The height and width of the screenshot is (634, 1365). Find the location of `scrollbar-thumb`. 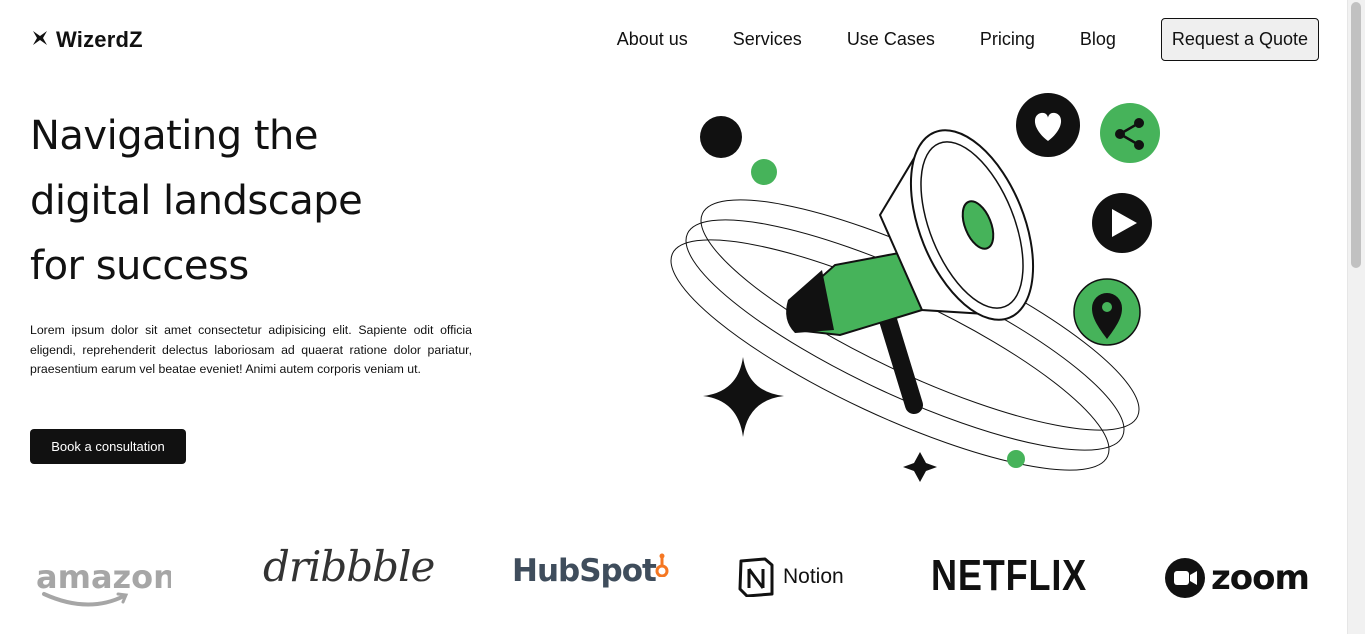

scrollbar-thumb is located at coordinates (1356, 135).